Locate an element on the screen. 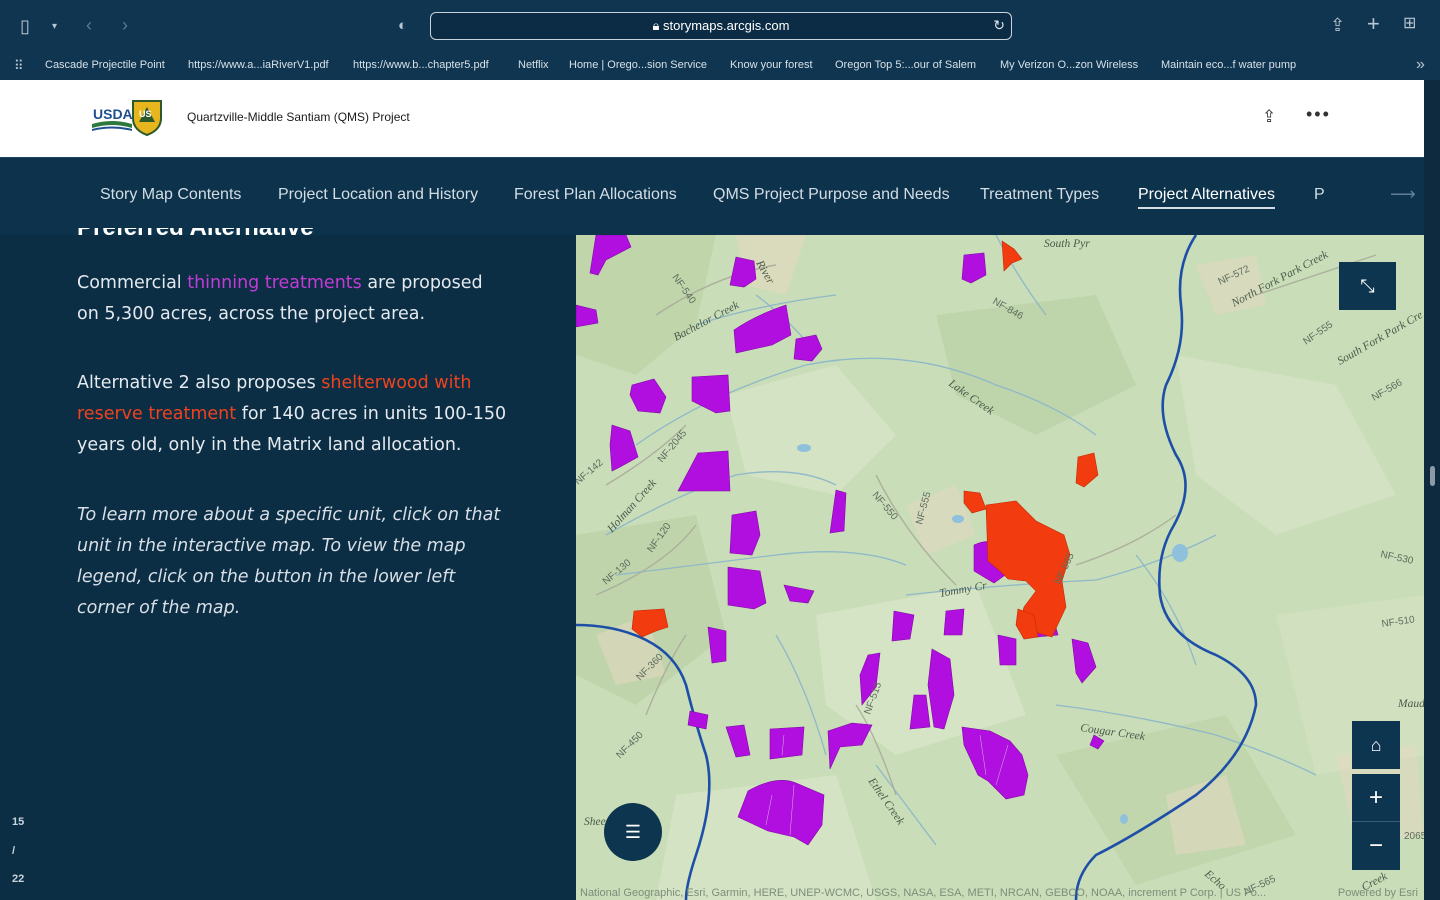 This screenshot has height=900, width=1440. bookmark-item: https://www.b...chapter5.pdf is located at coordinates (421, 65).